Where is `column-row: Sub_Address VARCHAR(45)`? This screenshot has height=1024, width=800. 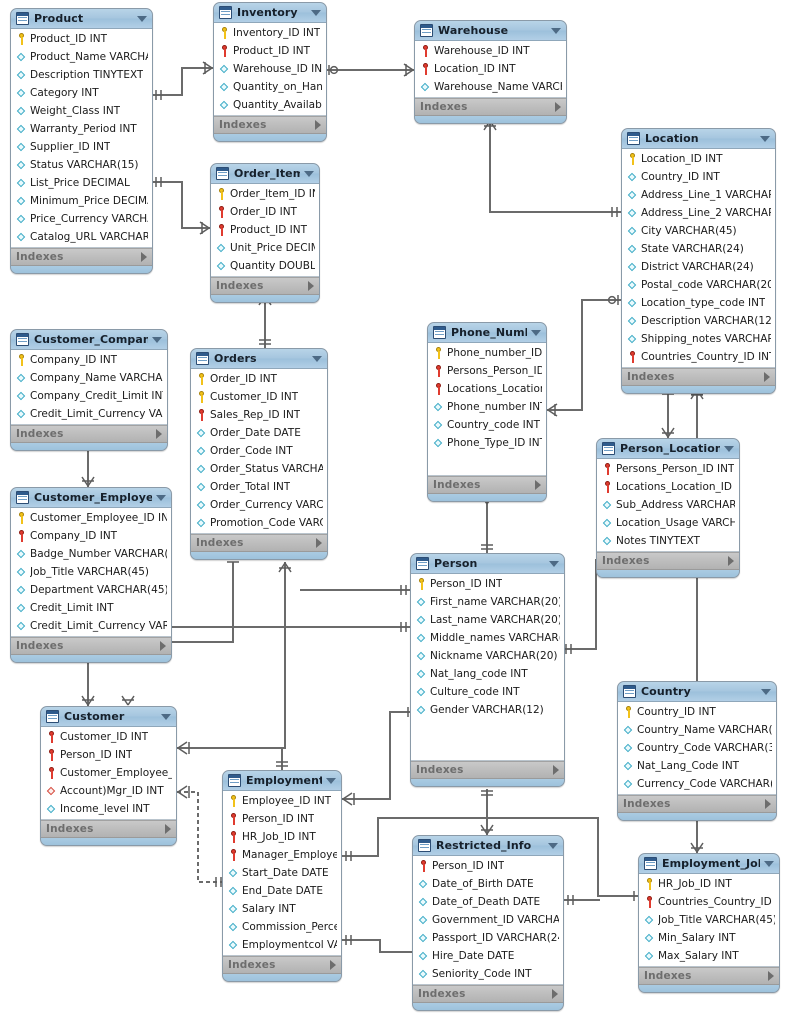 column-row: Sub_Address VARCHAR(45) is located at coordinates (668, 505).